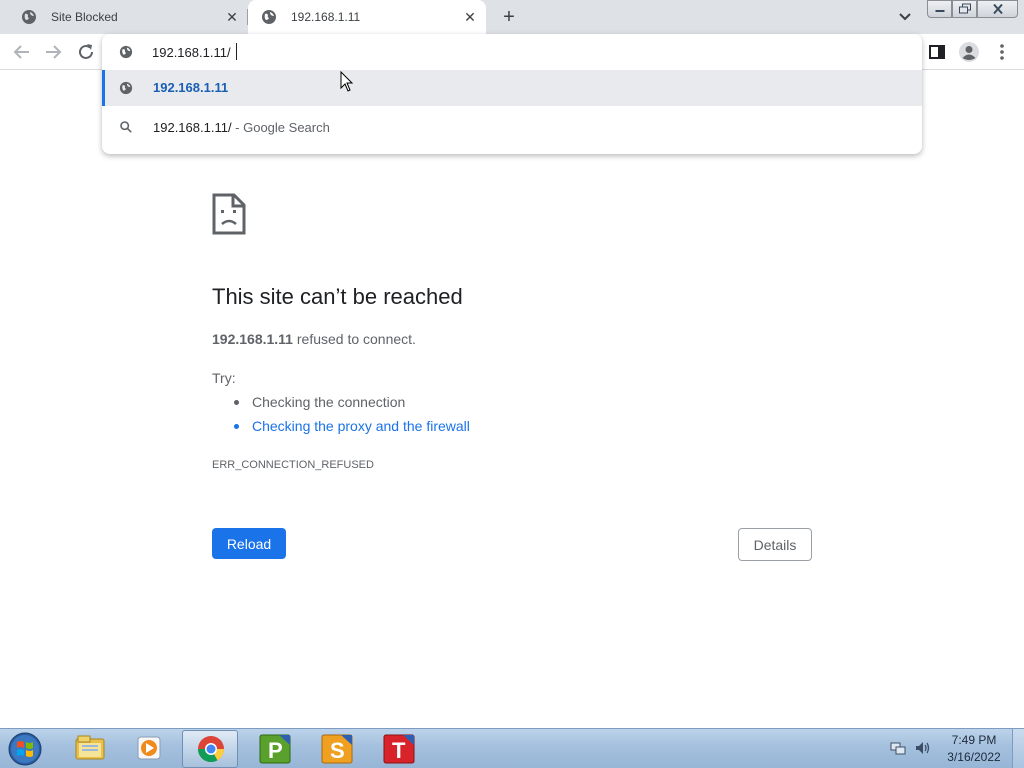  What do you see at coordinates (103, 88) in the screenshot?
I see `selection-accent` at bounding box center [103, 88].